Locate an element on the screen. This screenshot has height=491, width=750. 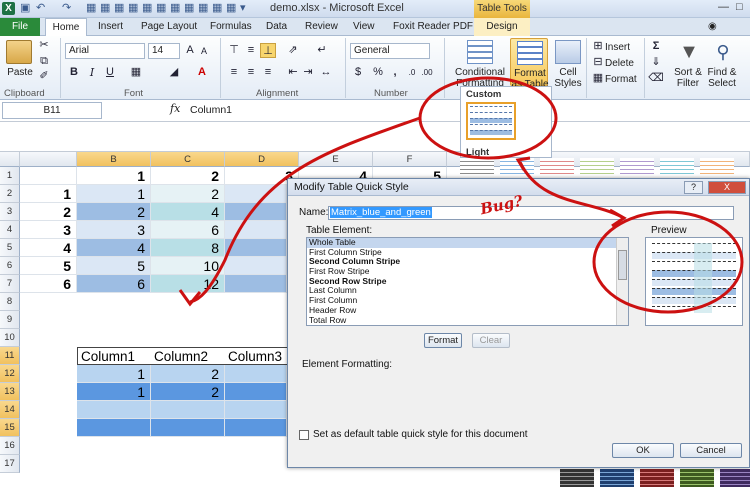
paste-button: Paste is located at coordinates (20, 72).